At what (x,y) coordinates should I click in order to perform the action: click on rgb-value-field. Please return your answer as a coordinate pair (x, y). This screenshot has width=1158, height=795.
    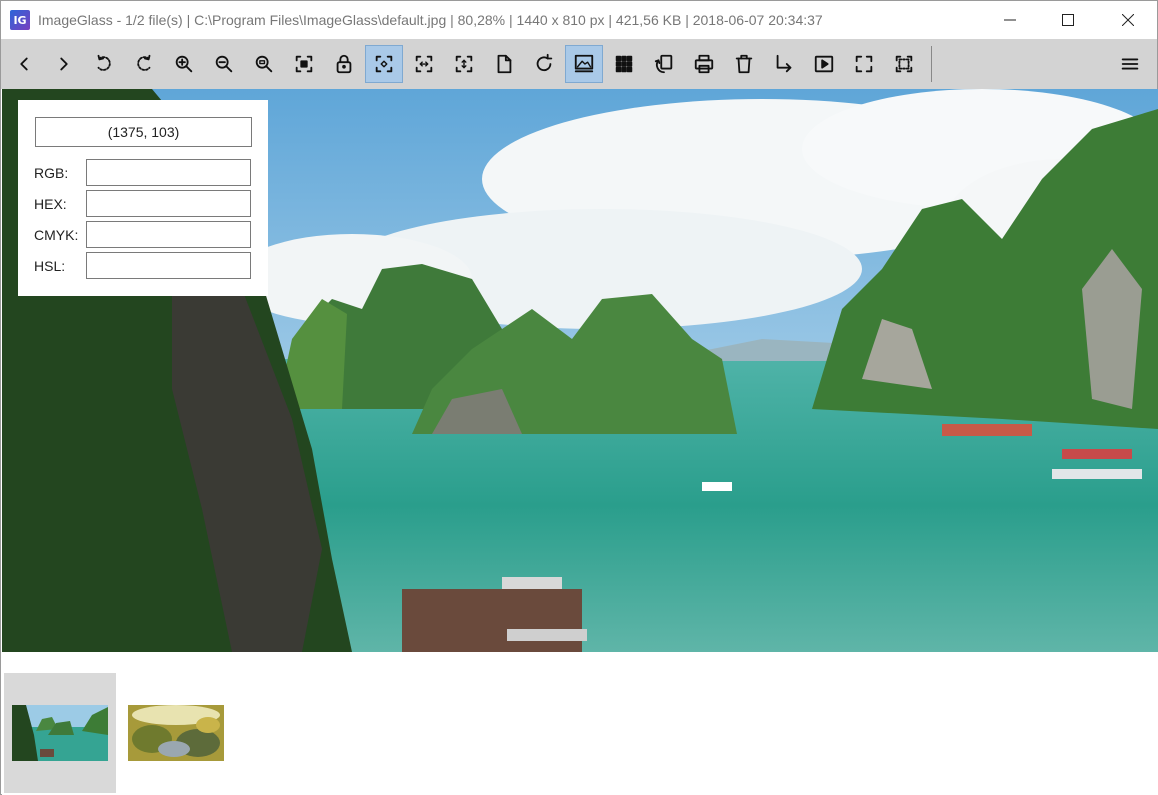
    Looking at the image, I should click on (168, 172).